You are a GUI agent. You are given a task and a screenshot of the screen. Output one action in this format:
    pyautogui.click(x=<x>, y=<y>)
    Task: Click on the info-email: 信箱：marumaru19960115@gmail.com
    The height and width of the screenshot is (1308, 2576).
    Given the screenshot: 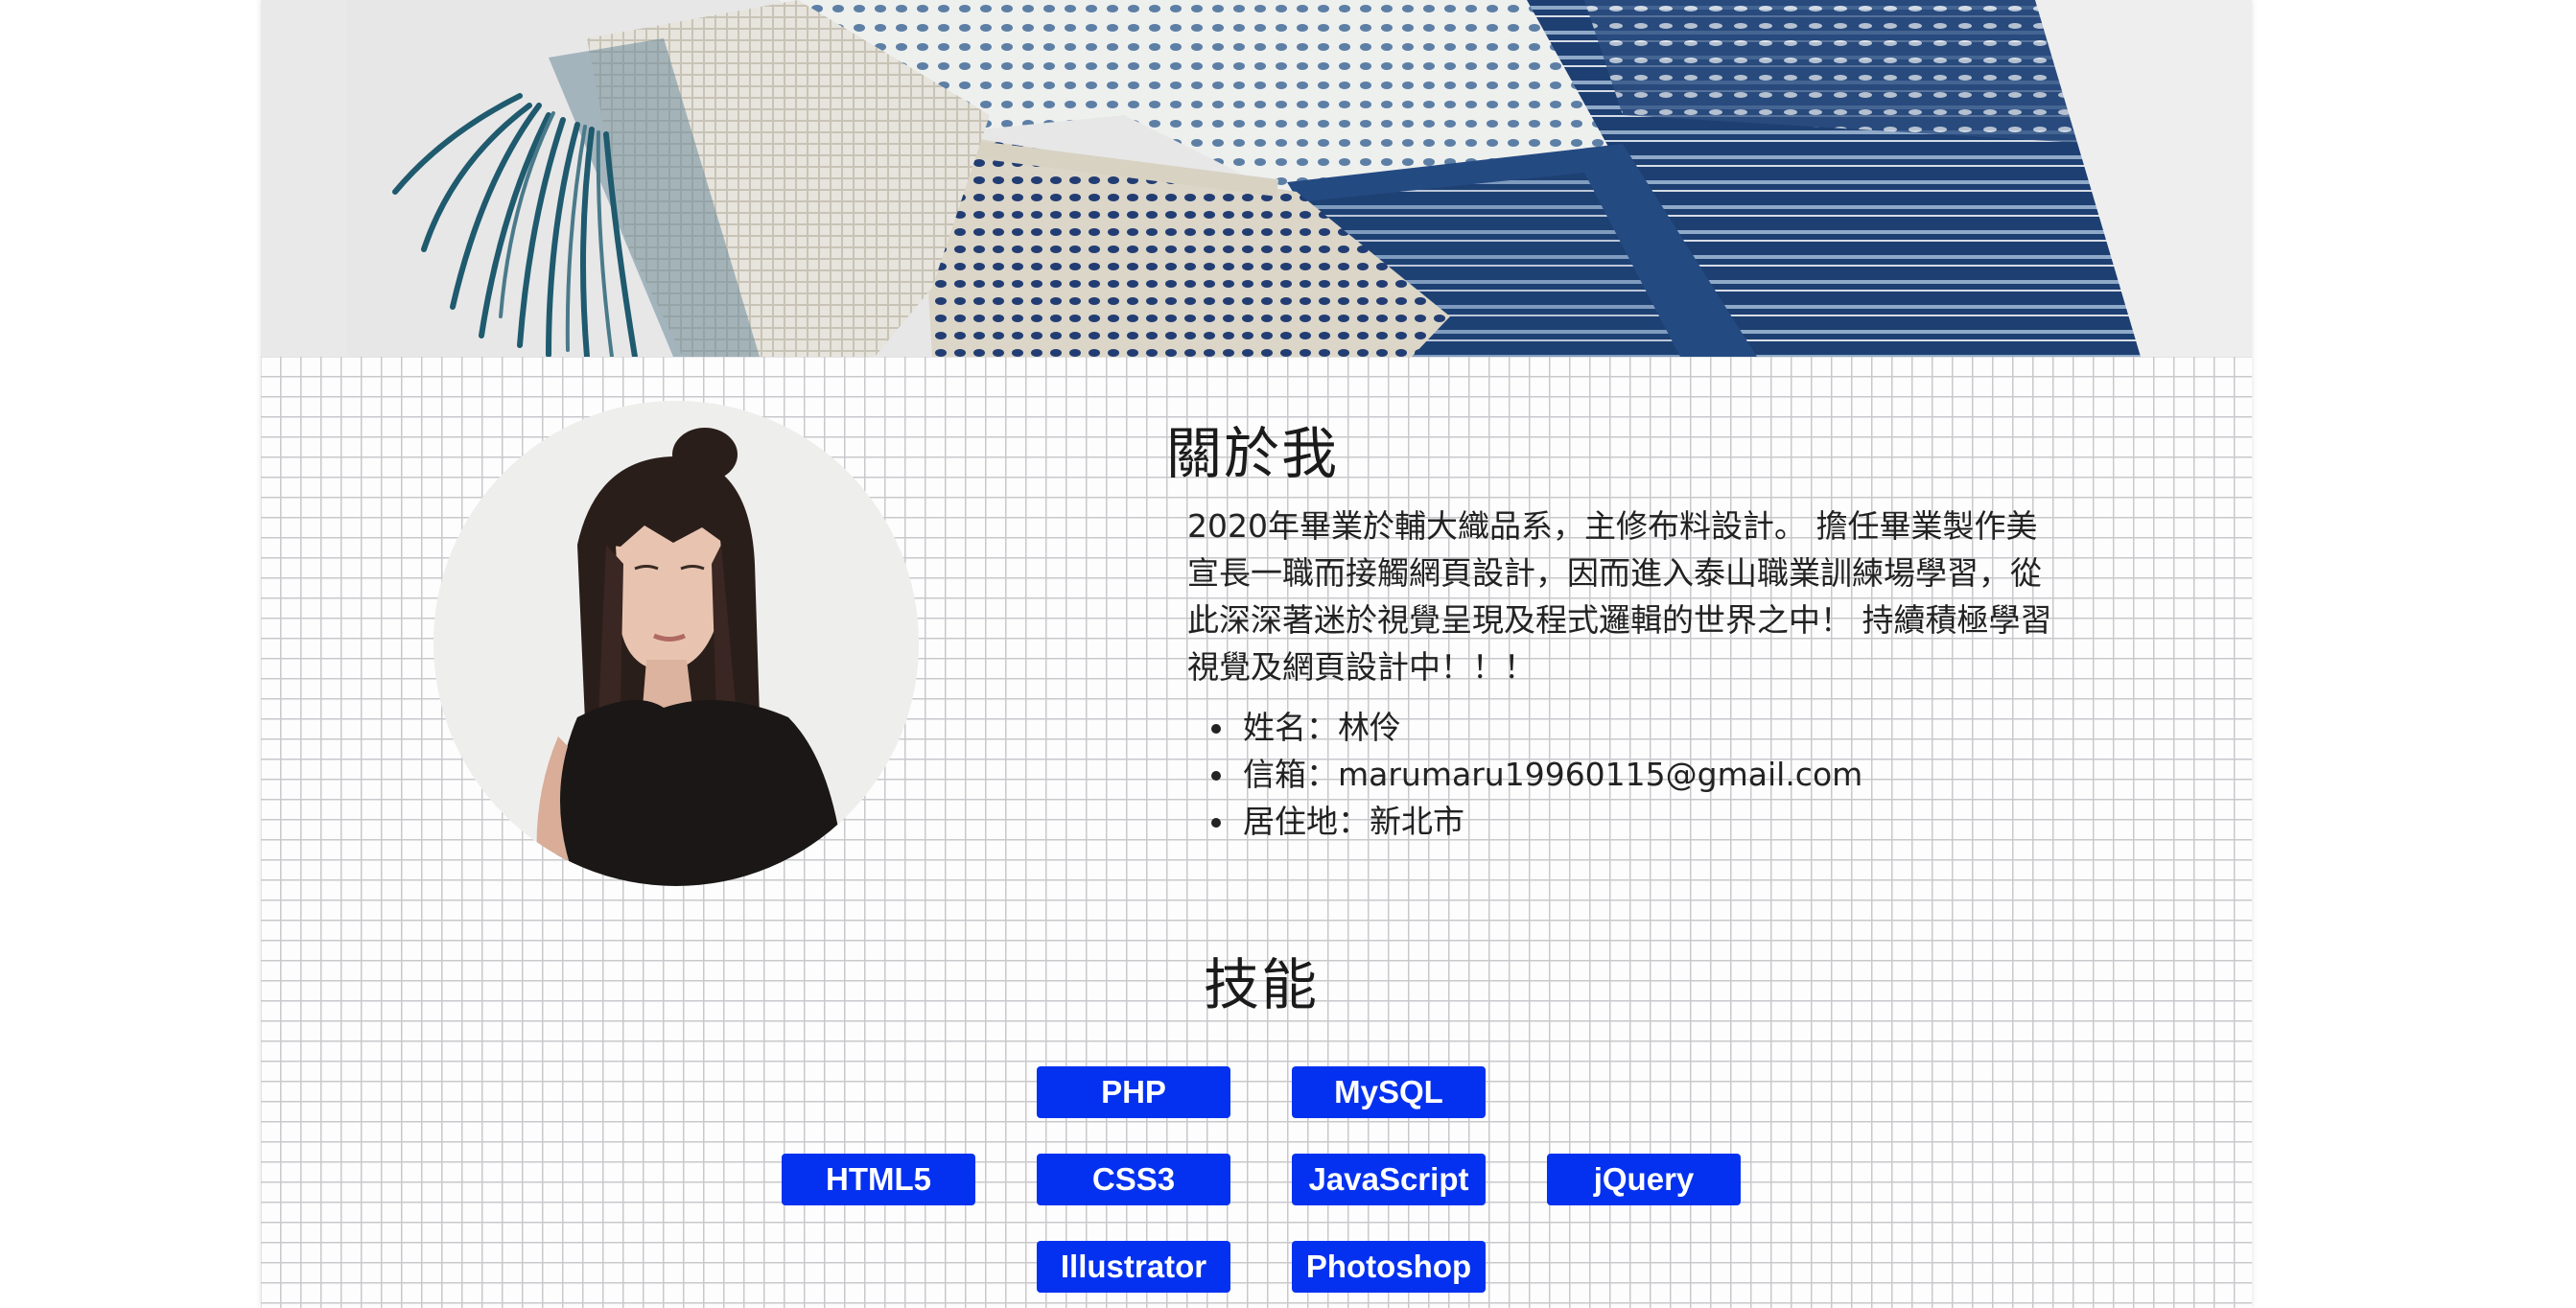 What is the action you would take?
    pyautogui.click(x=1549, y=775)
    